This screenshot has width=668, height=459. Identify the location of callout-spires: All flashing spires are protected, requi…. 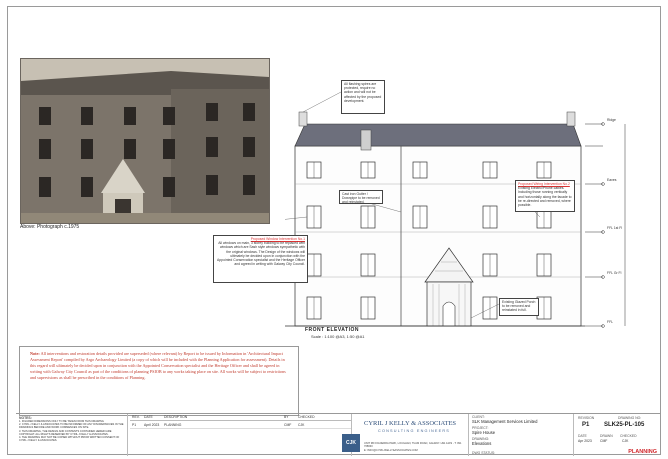
(363, 97).